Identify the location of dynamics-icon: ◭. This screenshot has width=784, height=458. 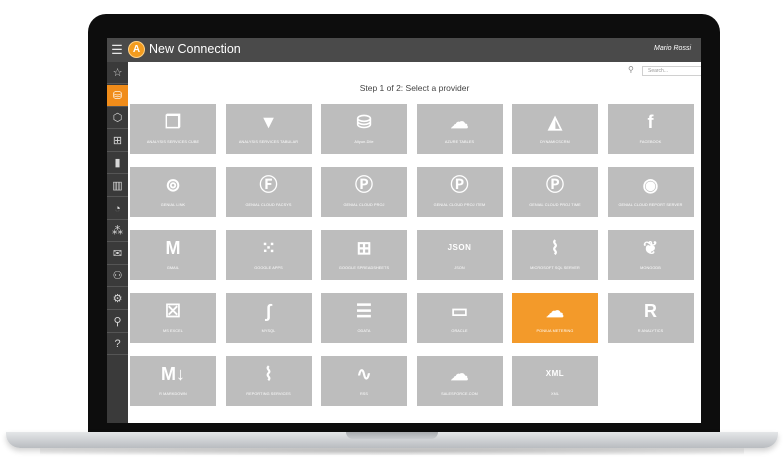
(555, 122).